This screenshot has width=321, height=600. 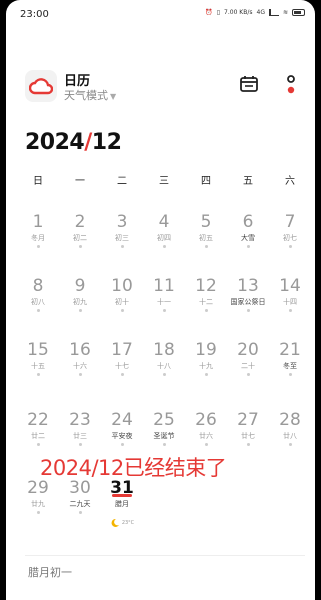 I want to click on weather-info: 23°C, so click(x=122, y=522).